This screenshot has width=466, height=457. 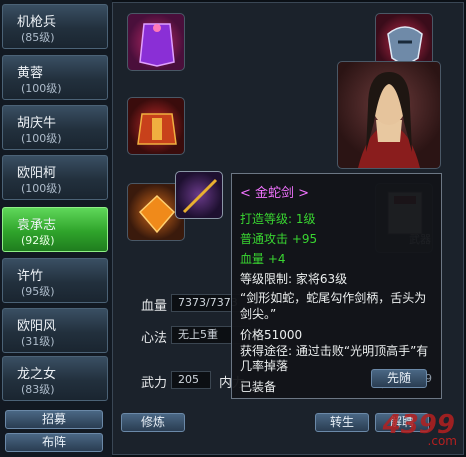 What do you see at coordinates (191, 380) in the screenshot?
I see `force-value: 205` at bounding box center [191, 380].